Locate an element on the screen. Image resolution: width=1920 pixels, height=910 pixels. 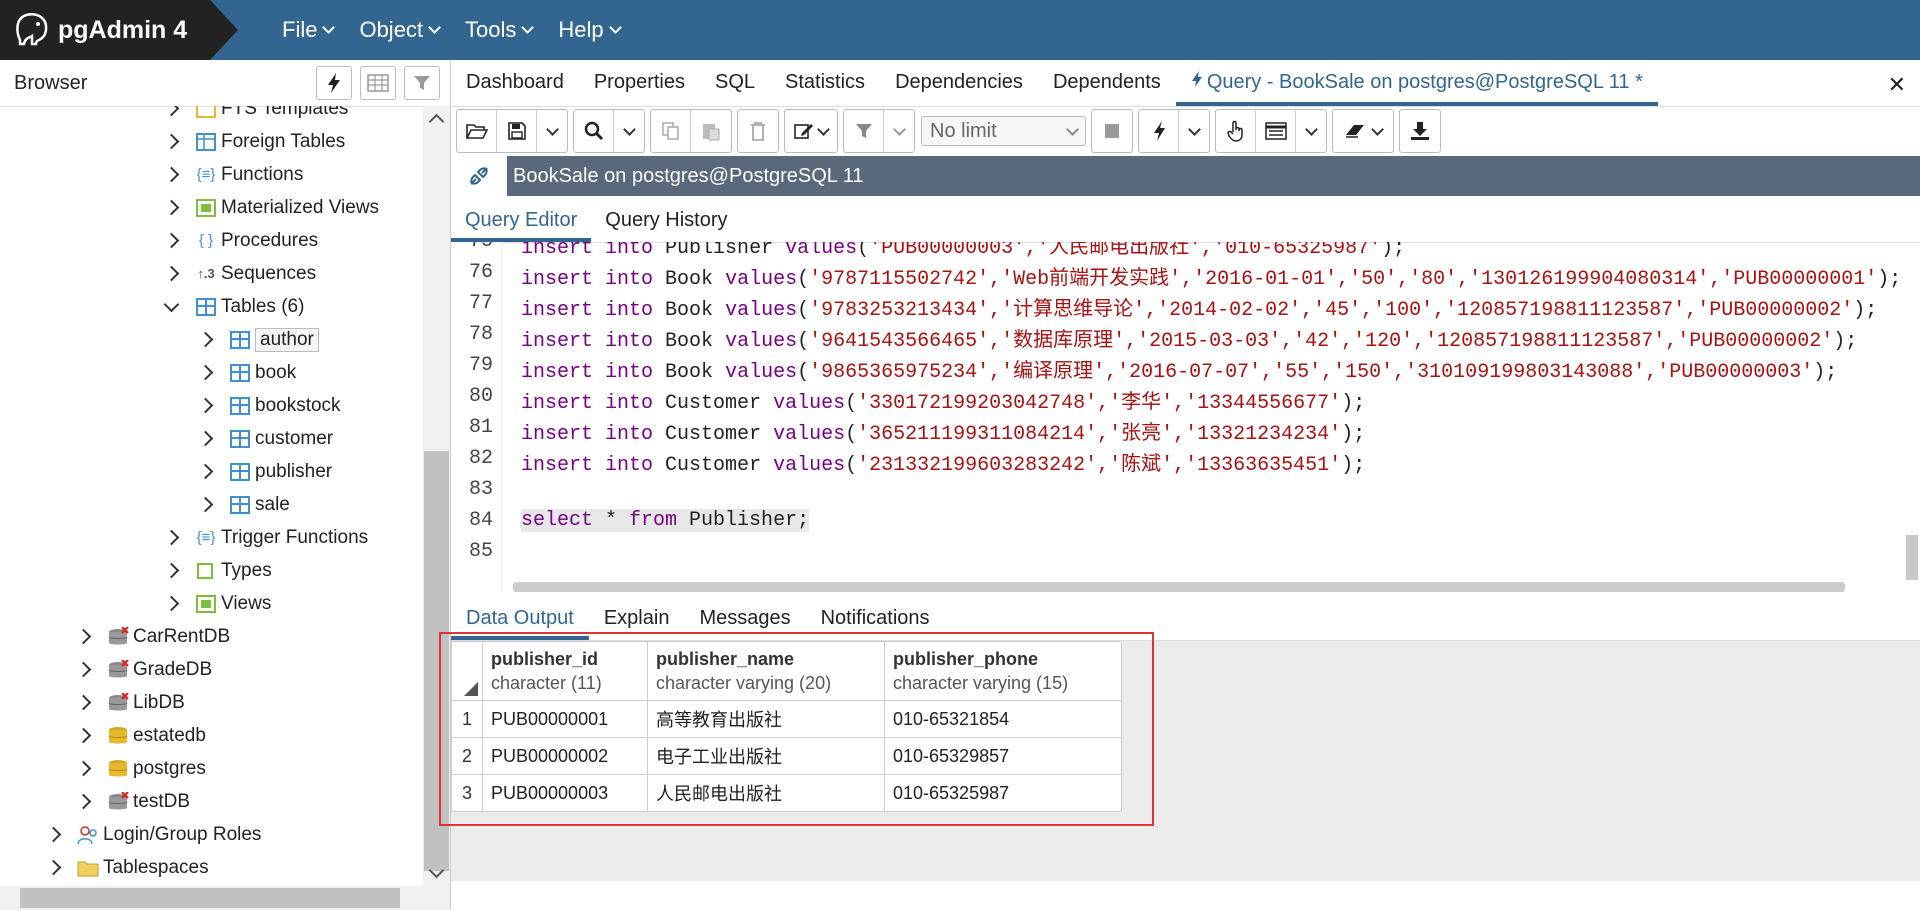
tree-node: CarRentDB is located at coordinates (152, 636).